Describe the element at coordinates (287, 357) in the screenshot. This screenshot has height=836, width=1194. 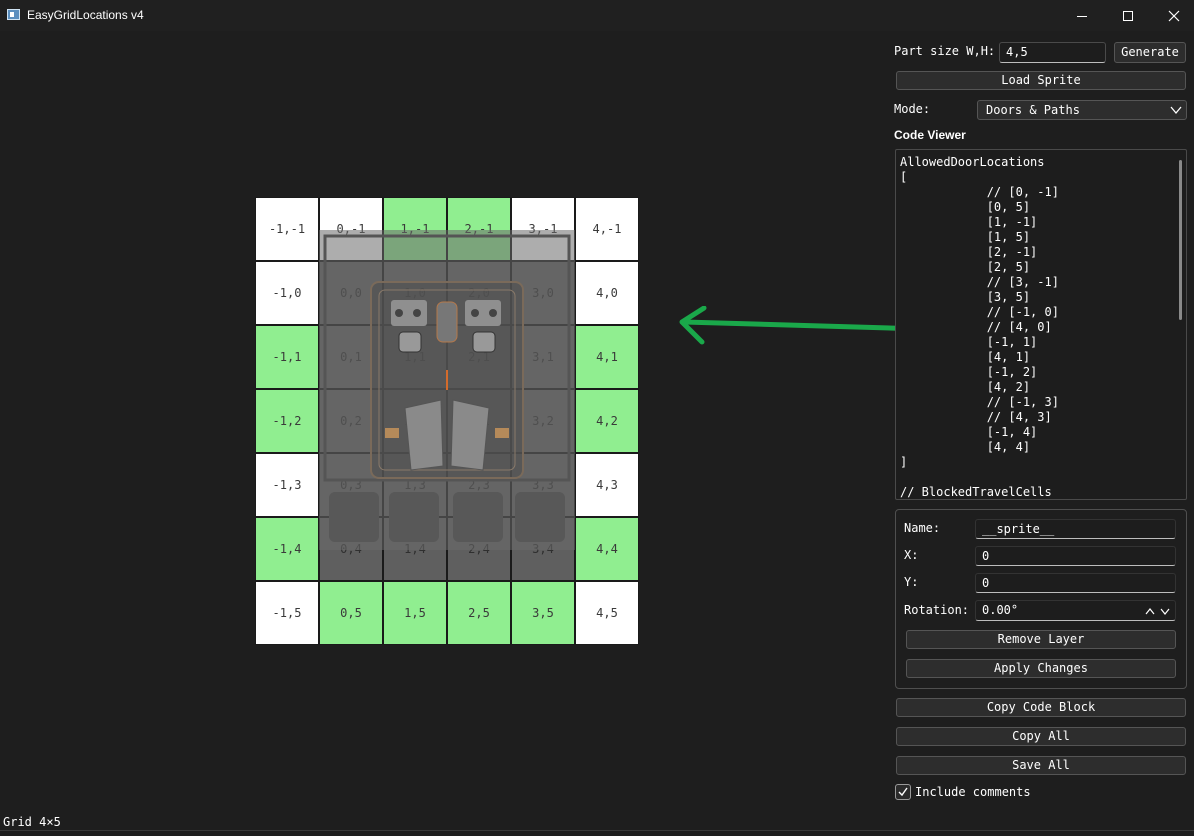
I see `grid-cell: -1,1` at that location.